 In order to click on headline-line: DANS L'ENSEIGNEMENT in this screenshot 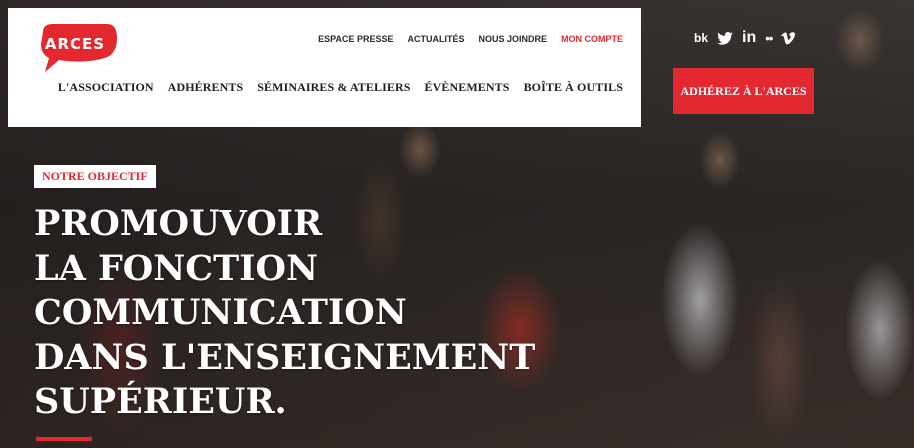, I will do `click(285, 357)`.